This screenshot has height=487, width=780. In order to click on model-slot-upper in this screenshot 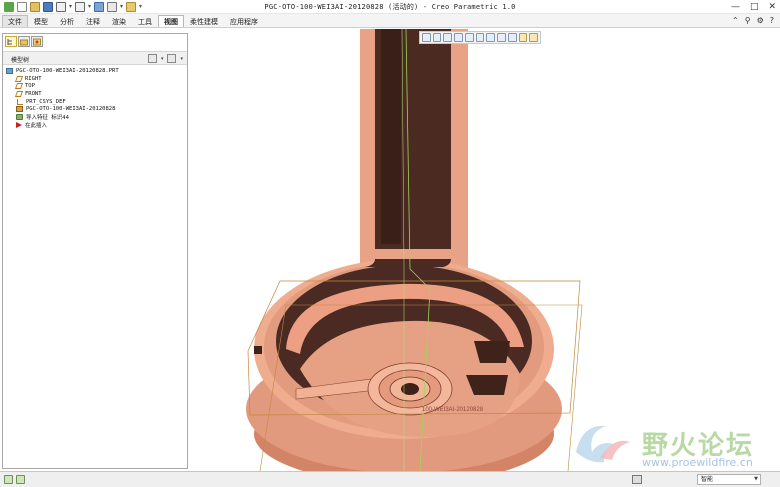, I will do `click(492, 352)`.